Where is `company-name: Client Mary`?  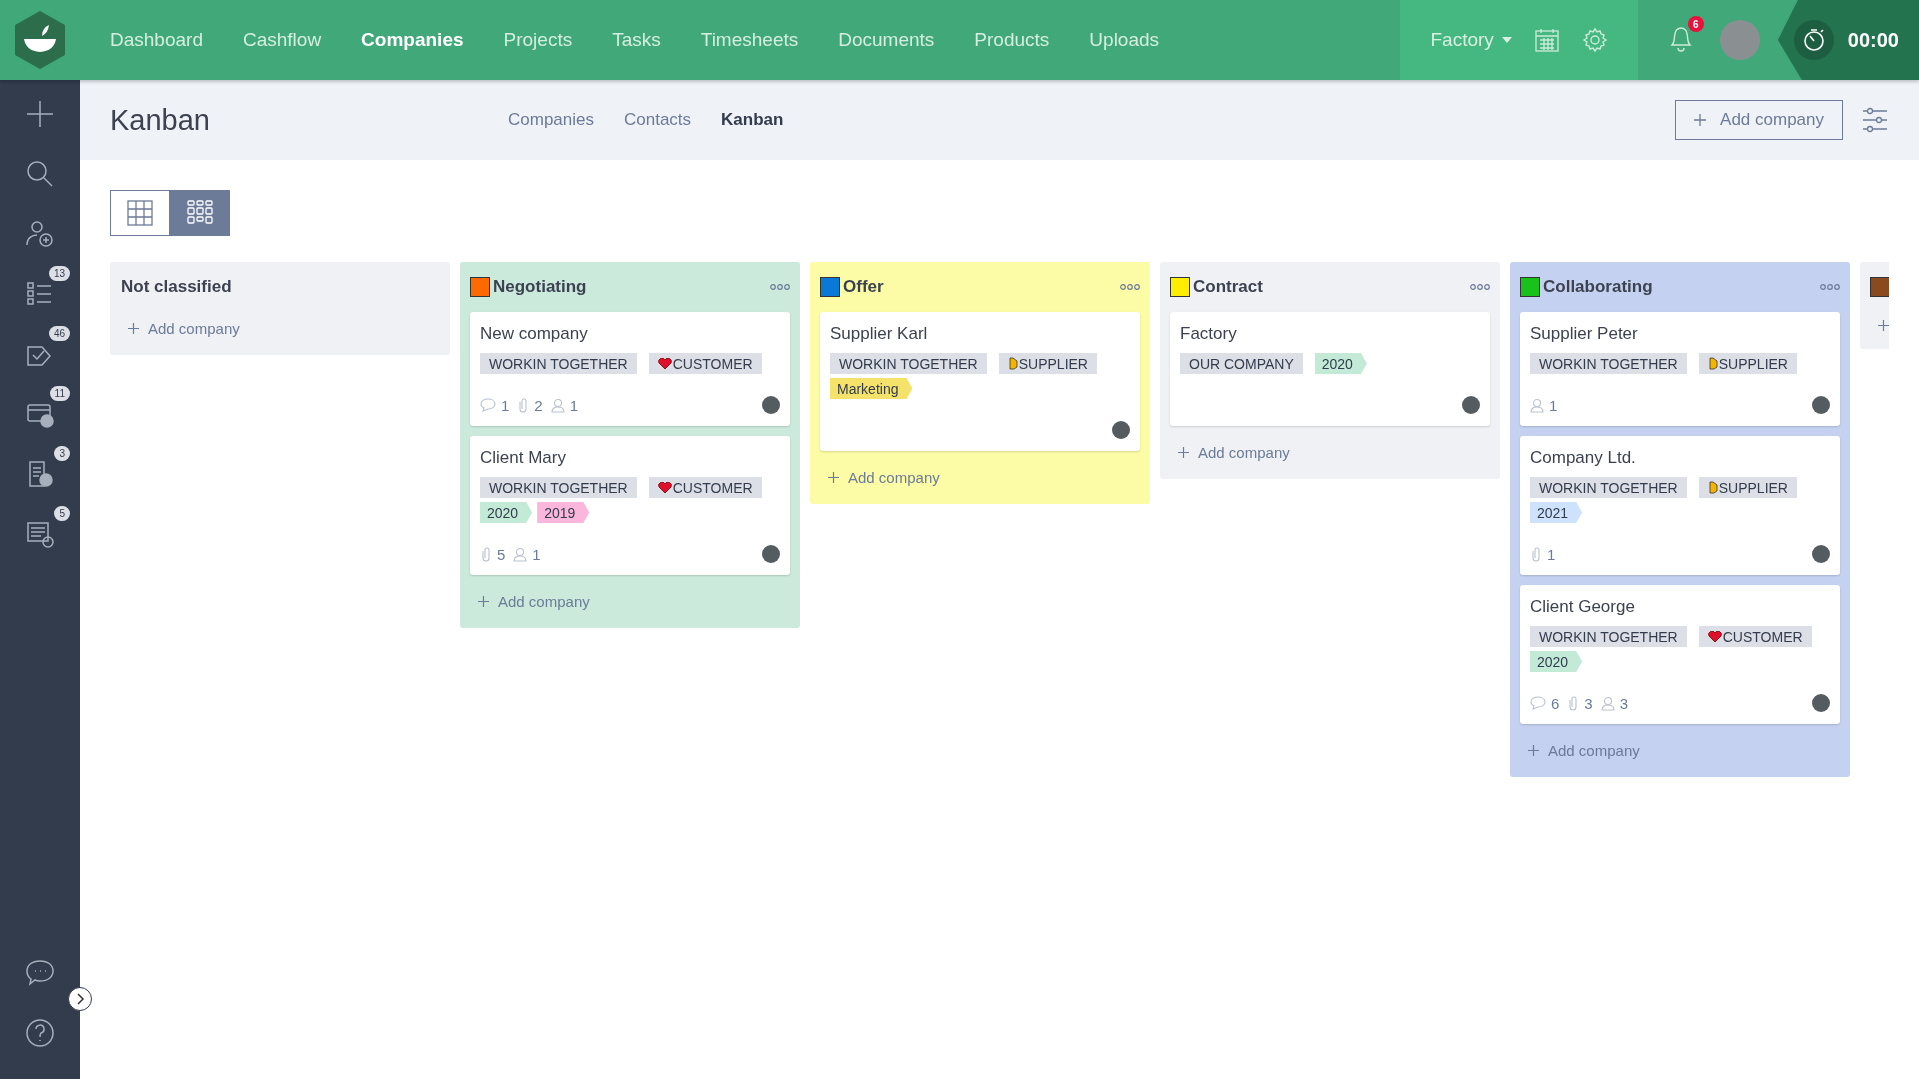 company-name: Client Mary is located at coordinates (523, 458).